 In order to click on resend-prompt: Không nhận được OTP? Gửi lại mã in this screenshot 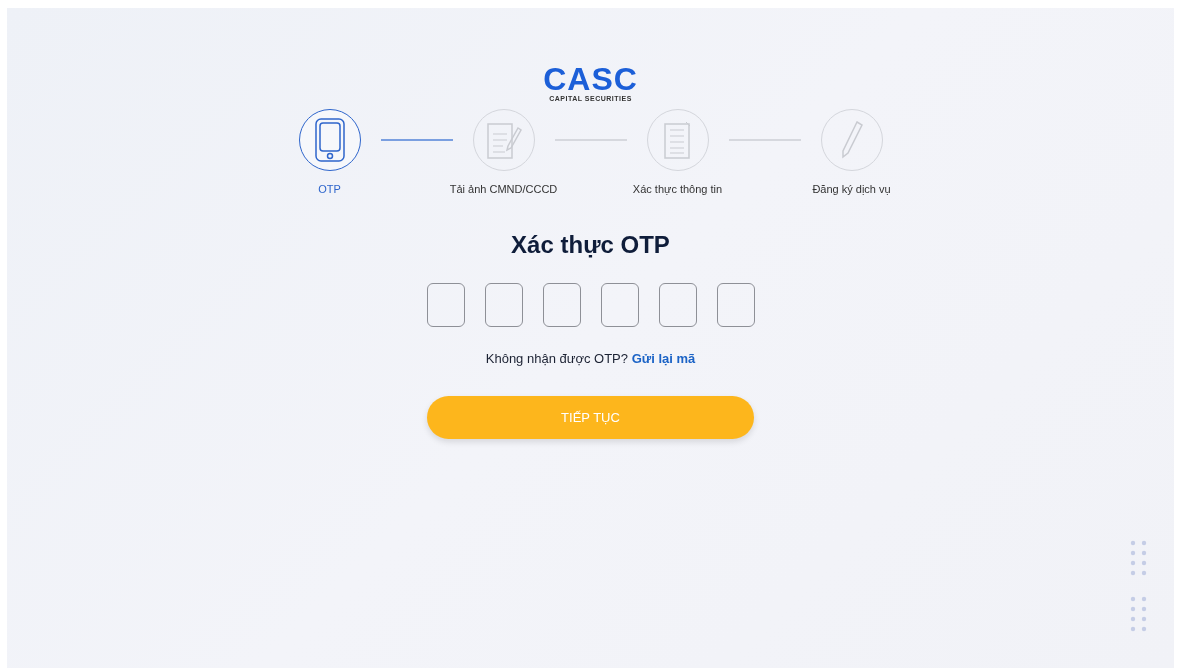, I will do `click(590, 358)`.